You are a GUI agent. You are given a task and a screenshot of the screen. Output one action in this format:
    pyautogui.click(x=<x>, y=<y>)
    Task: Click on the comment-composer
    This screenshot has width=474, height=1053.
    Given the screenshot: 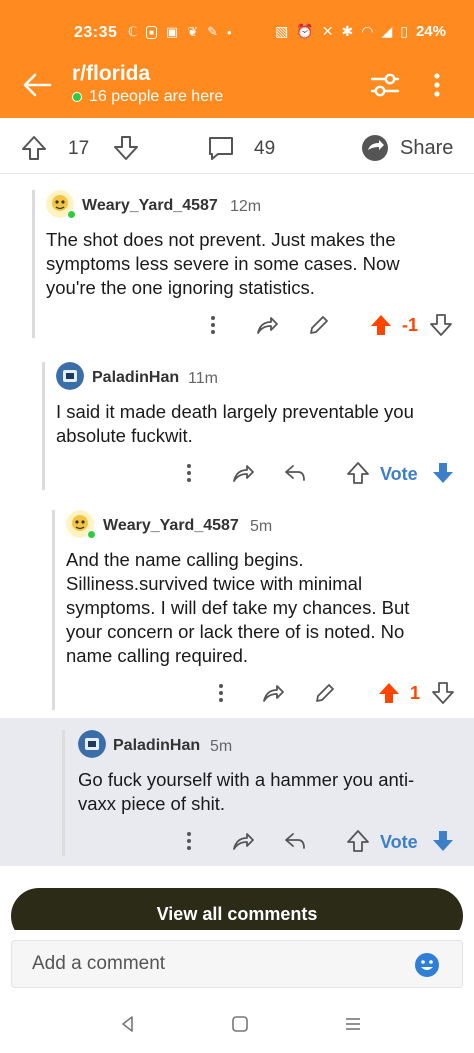 What is the action you would take?
    pyautogui.click(x=237, y=965)
    